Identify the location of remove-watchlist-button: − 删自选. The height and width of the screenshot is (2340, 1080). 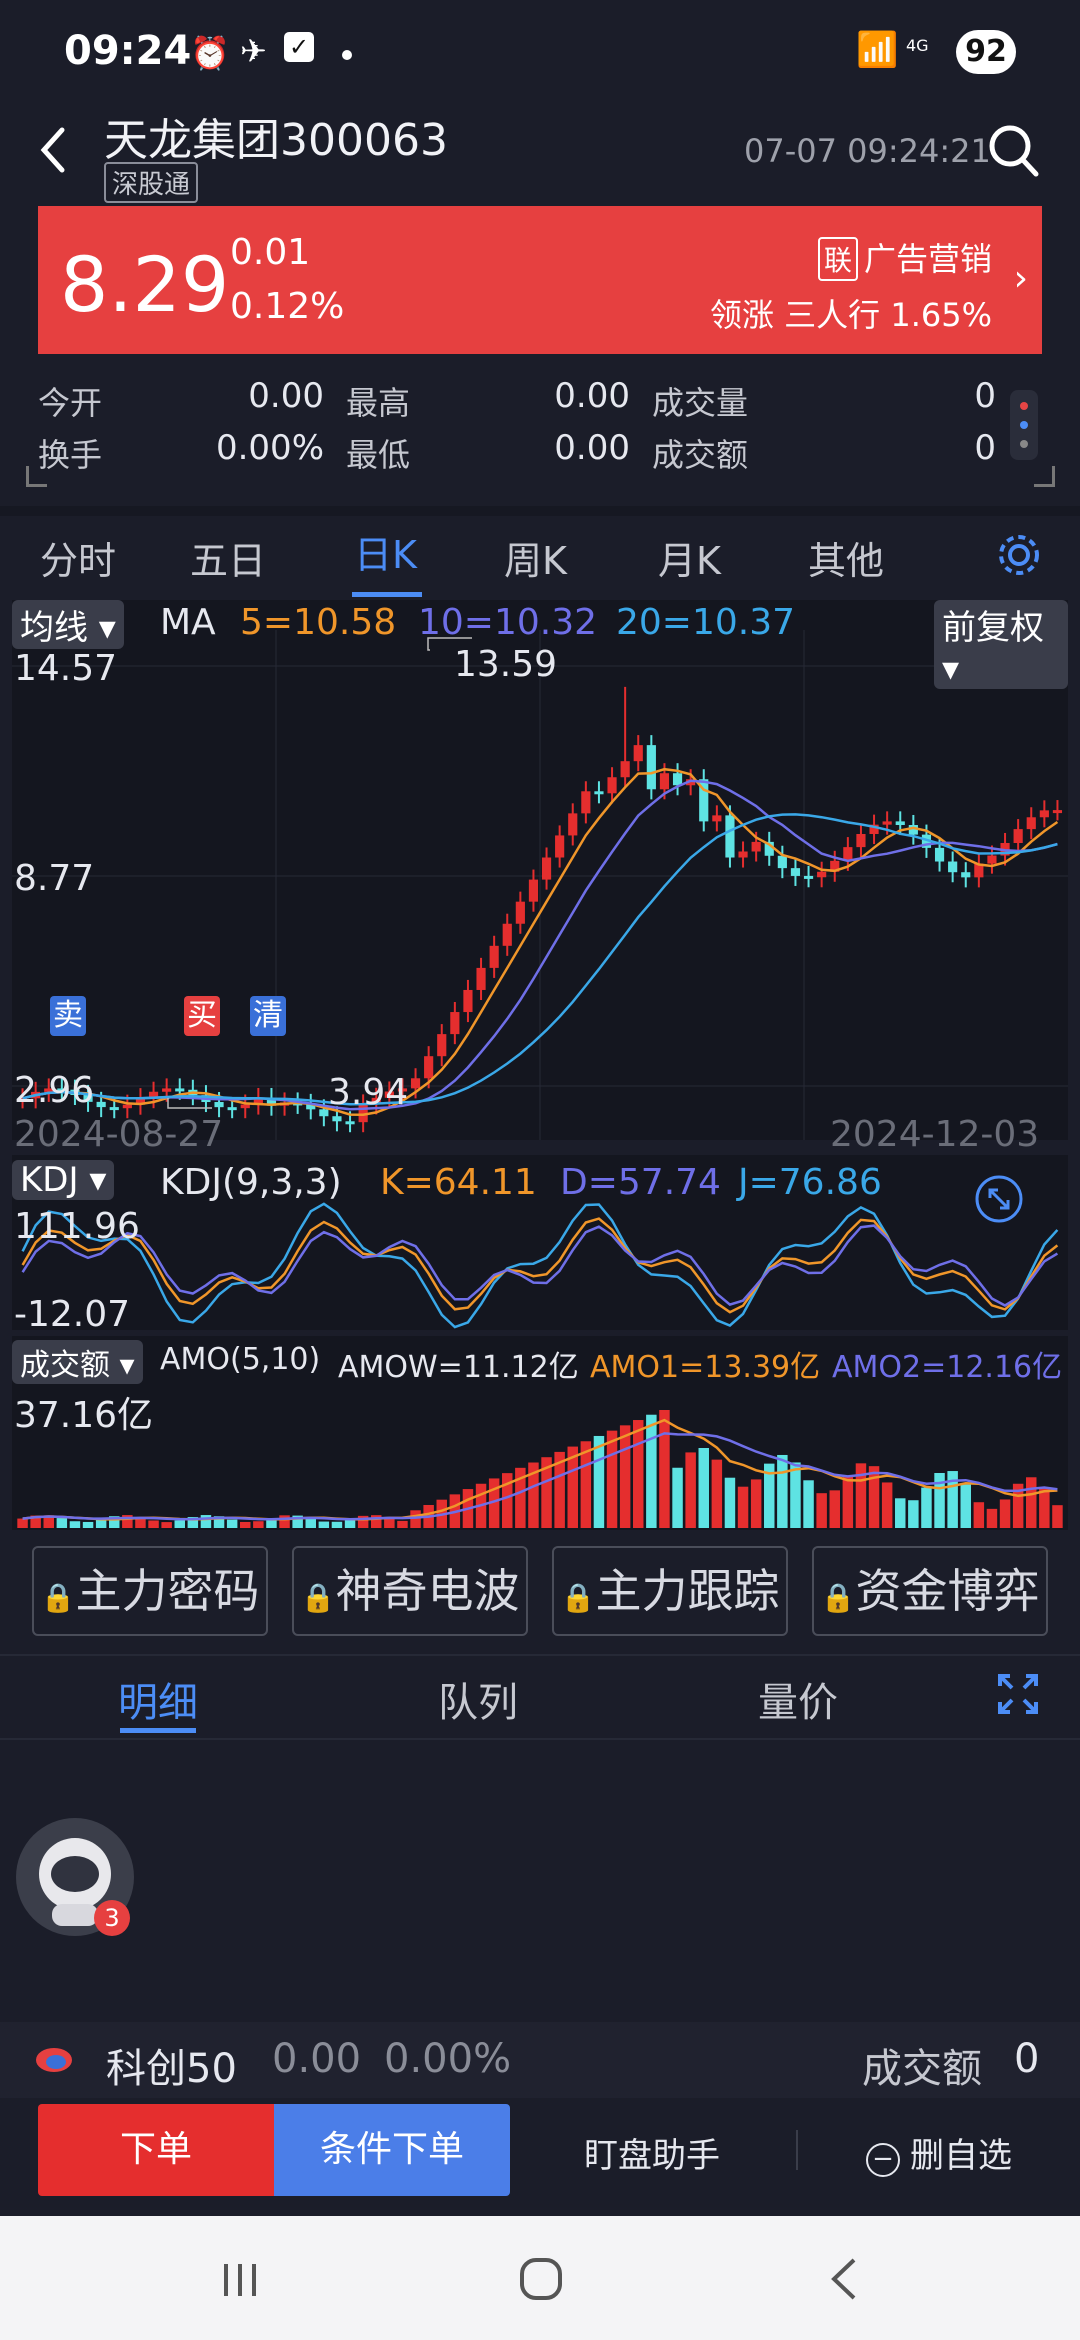
(939, 2152).